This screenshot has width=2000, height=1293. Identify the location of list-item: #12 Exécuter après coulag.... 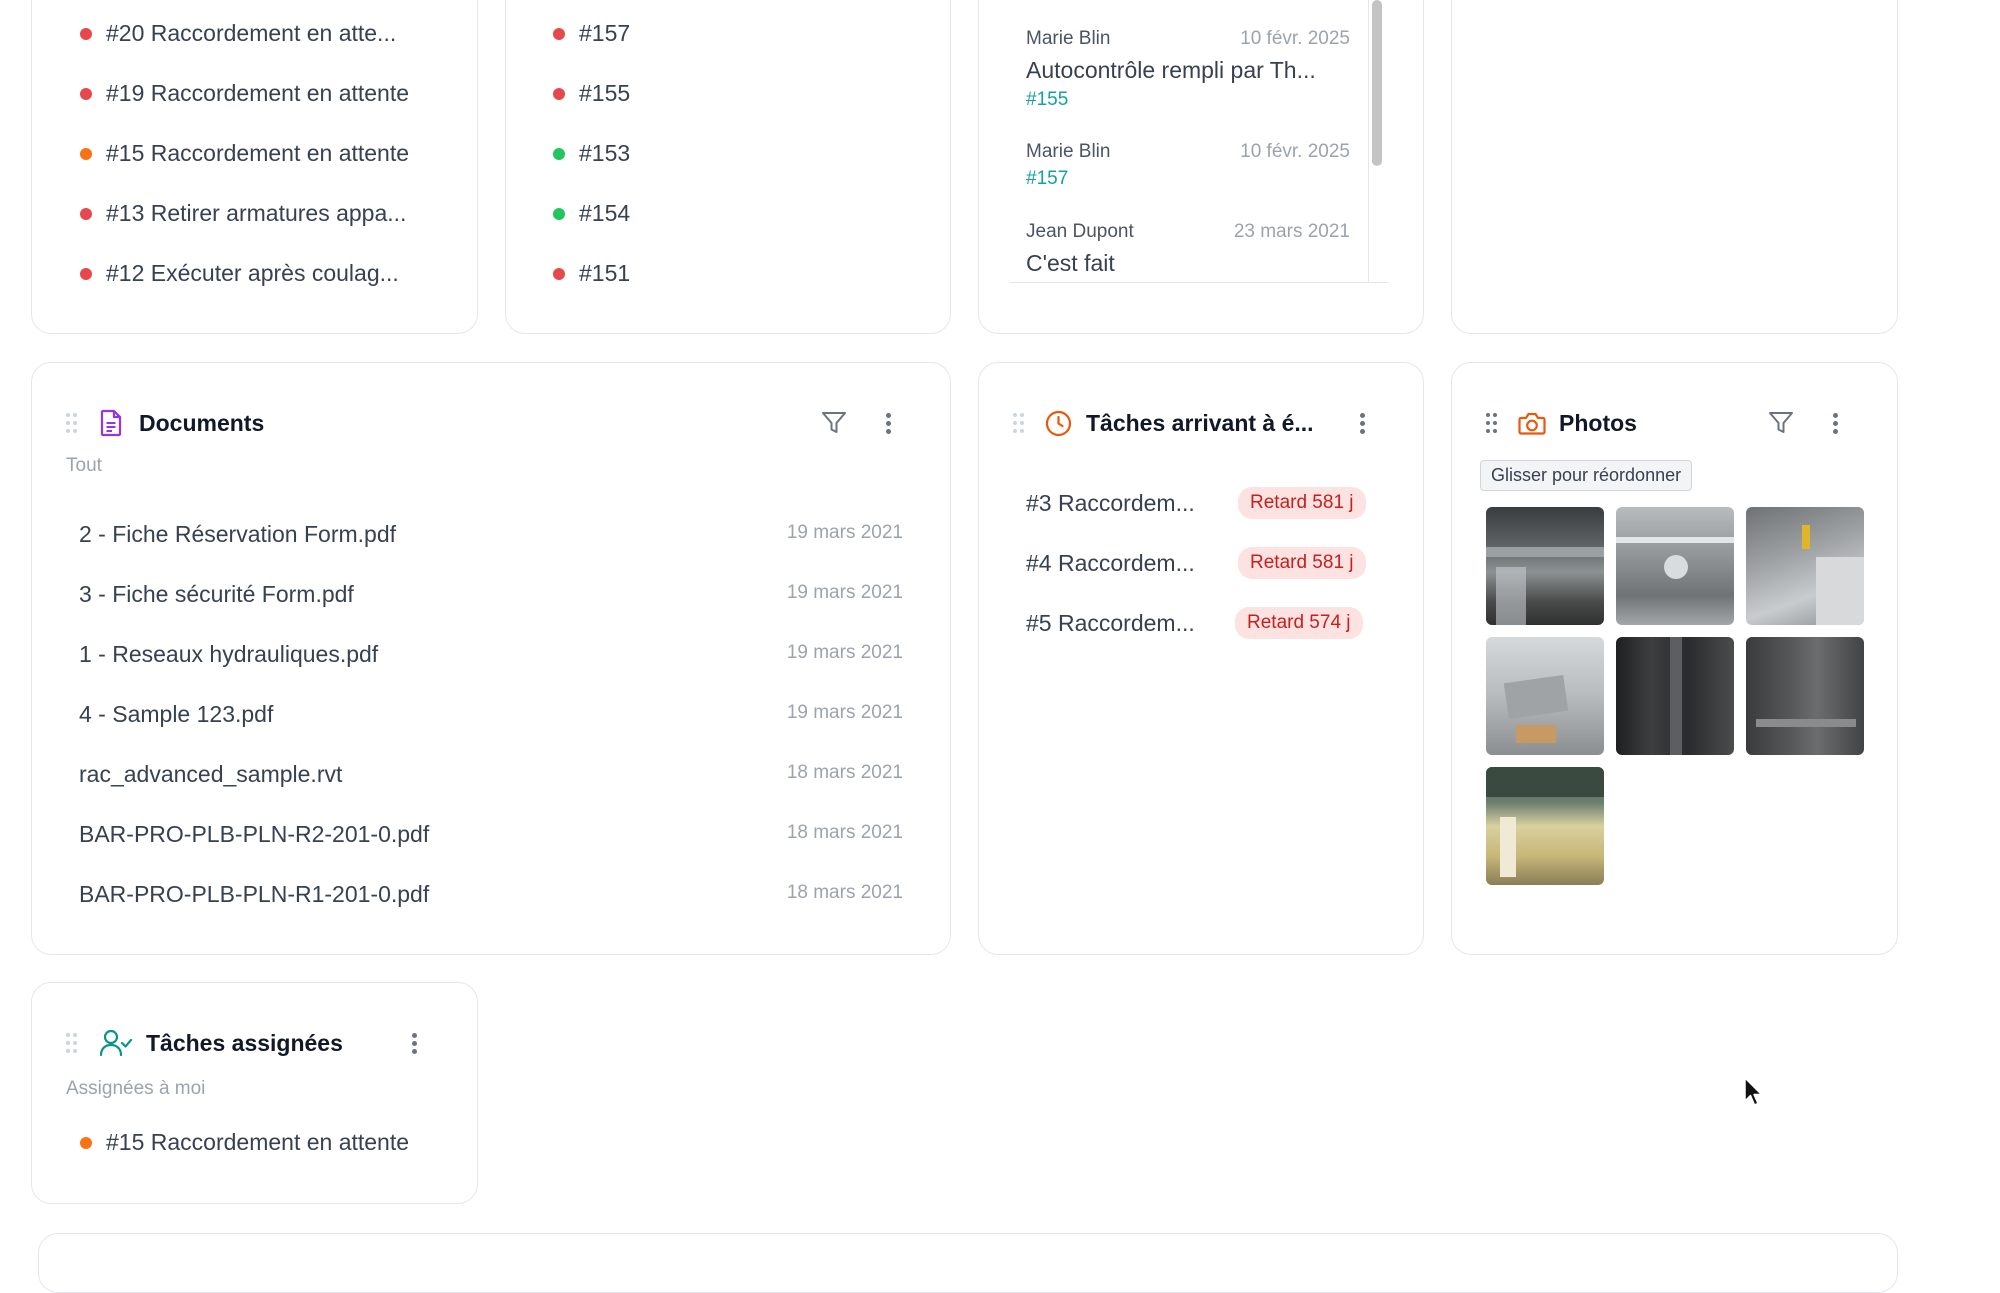
(252, 273).